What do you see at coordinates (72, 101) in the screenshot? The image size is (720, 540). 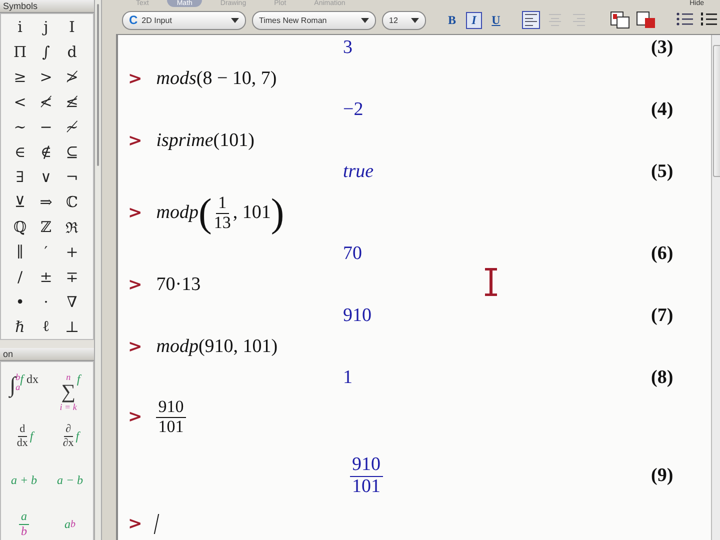 I see `symbol-button: ≰` at bounding box center [72, 101].